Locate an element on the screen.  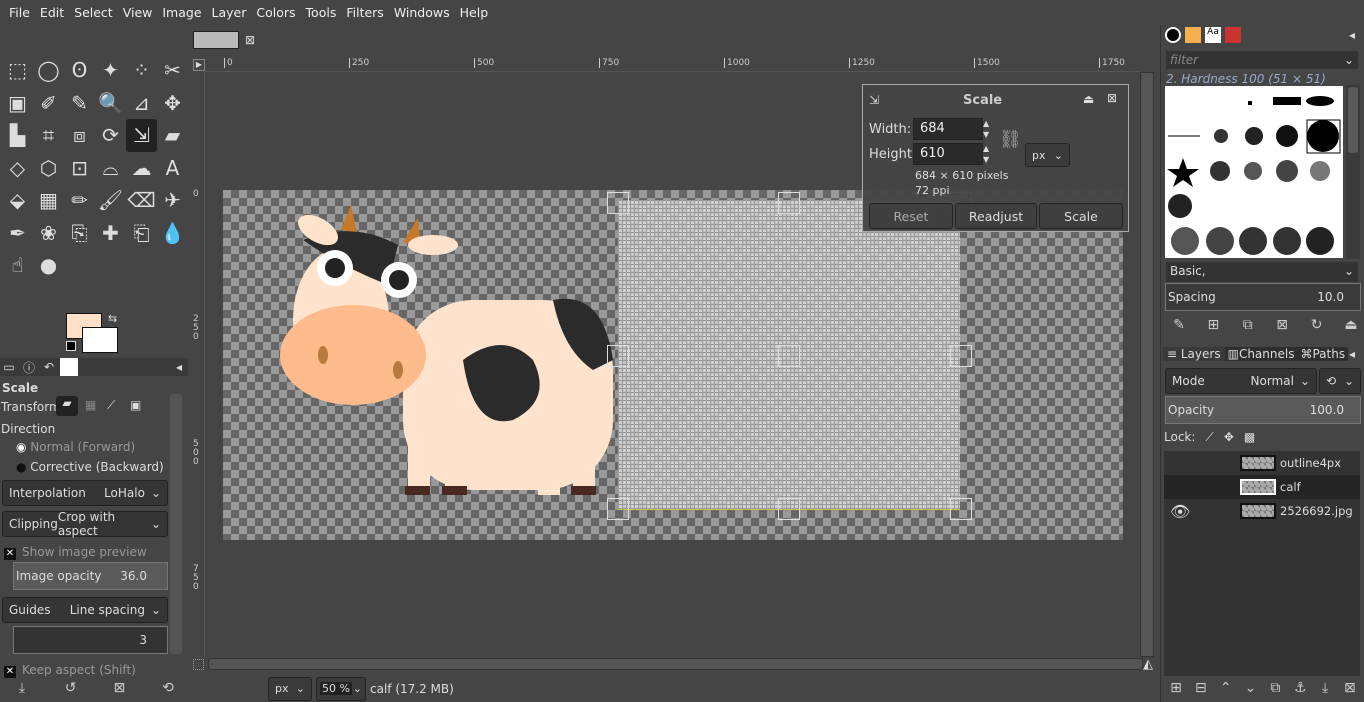
rect-select-tool-icon: ⬚ is located at coordinates (17, 70).